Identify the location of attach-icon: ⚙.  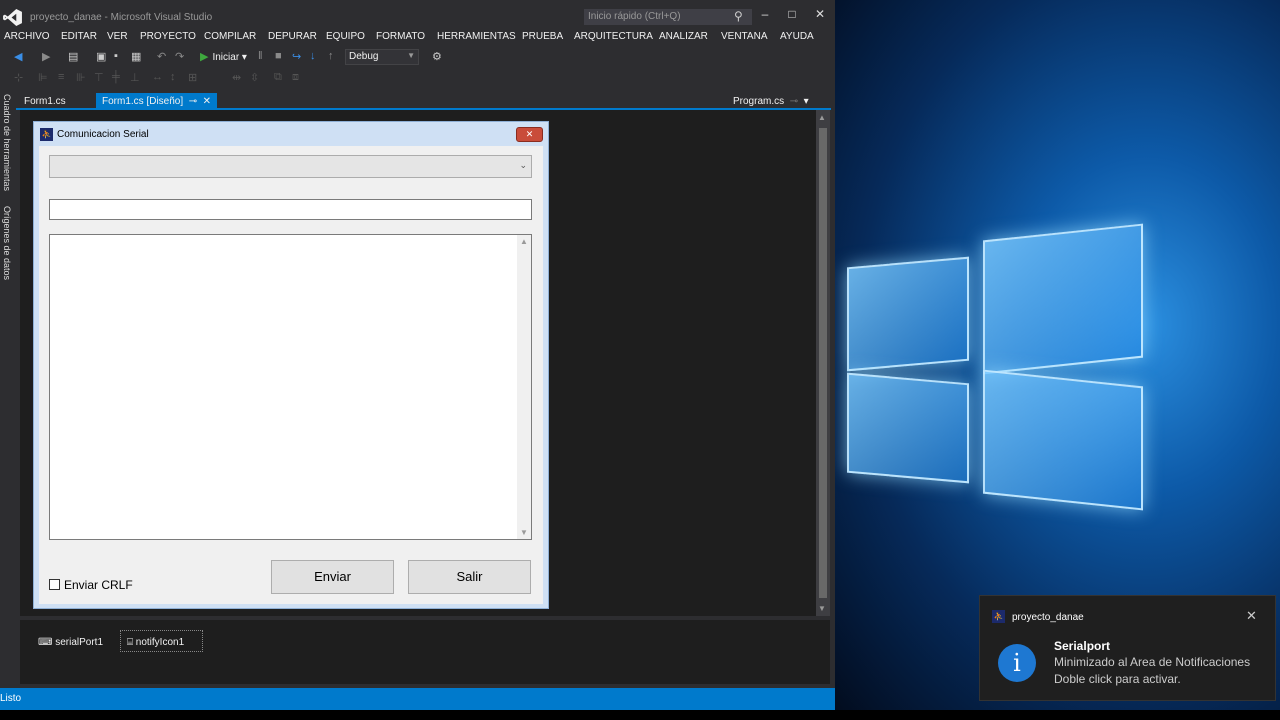
(437, 56).